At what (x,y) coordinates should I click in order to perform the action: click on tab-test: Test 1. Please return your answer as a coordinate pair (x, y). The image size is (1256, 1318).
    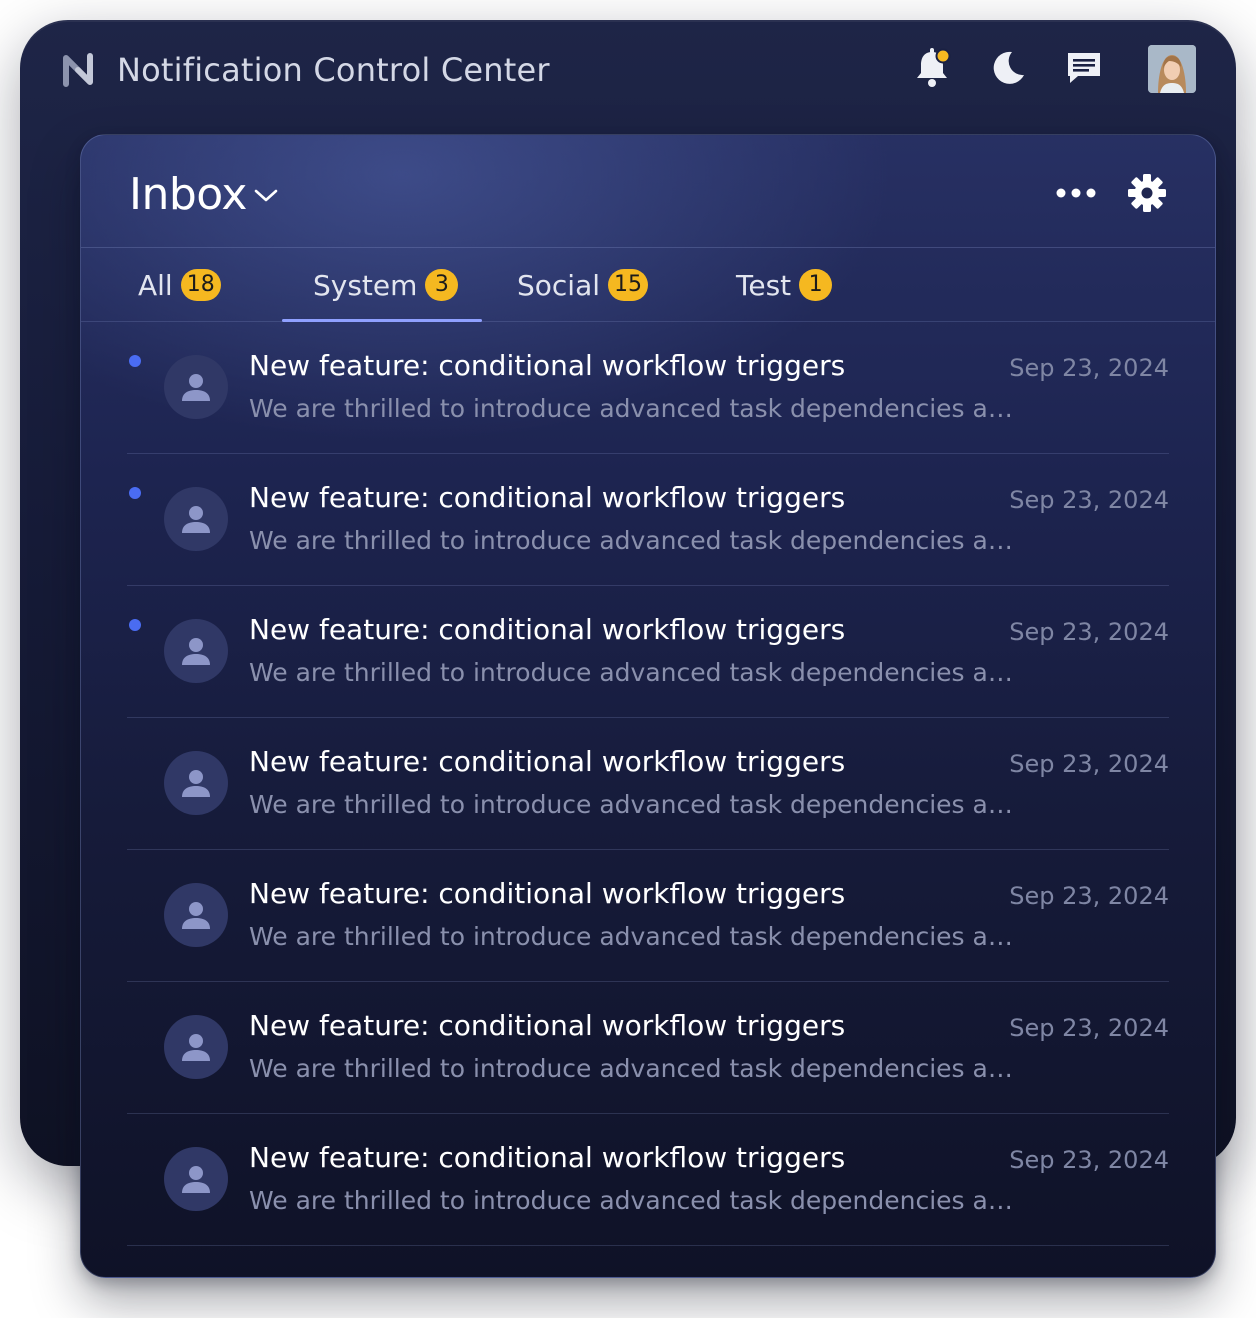
    Looking at the image, I should click on (784, 285).